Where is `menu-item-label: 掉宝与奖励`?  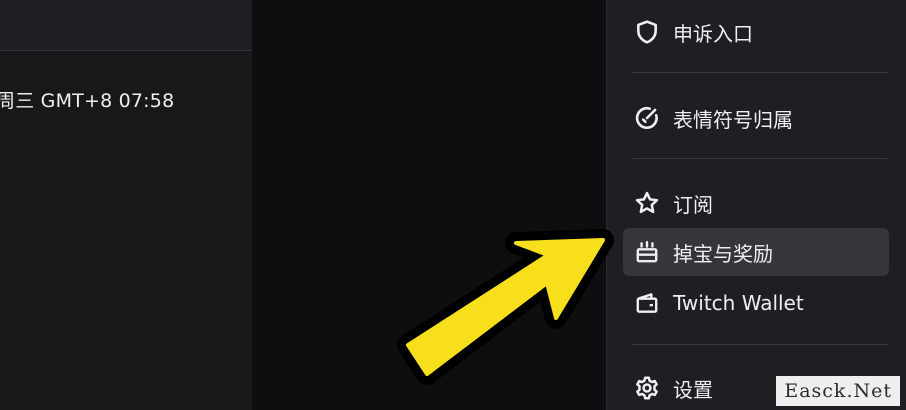 menu-item-label: 掉宝与奖励 is located at coordinates (723, 253).